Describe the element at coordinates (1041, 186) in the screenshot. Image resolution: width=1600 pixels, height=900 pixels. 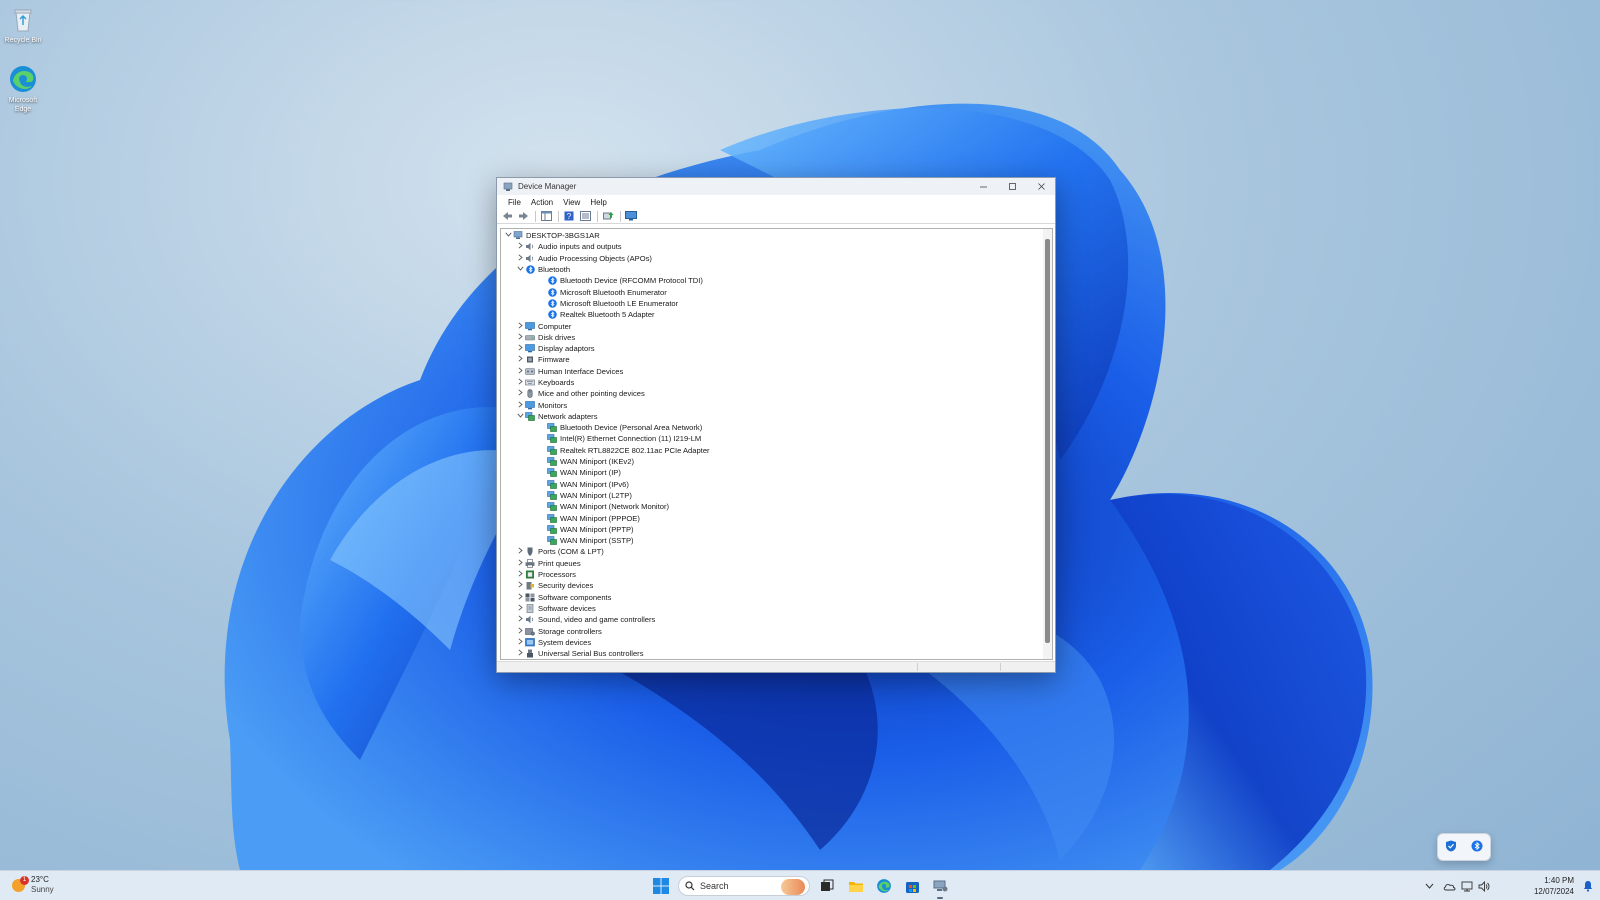
I see `close-button` at that location.